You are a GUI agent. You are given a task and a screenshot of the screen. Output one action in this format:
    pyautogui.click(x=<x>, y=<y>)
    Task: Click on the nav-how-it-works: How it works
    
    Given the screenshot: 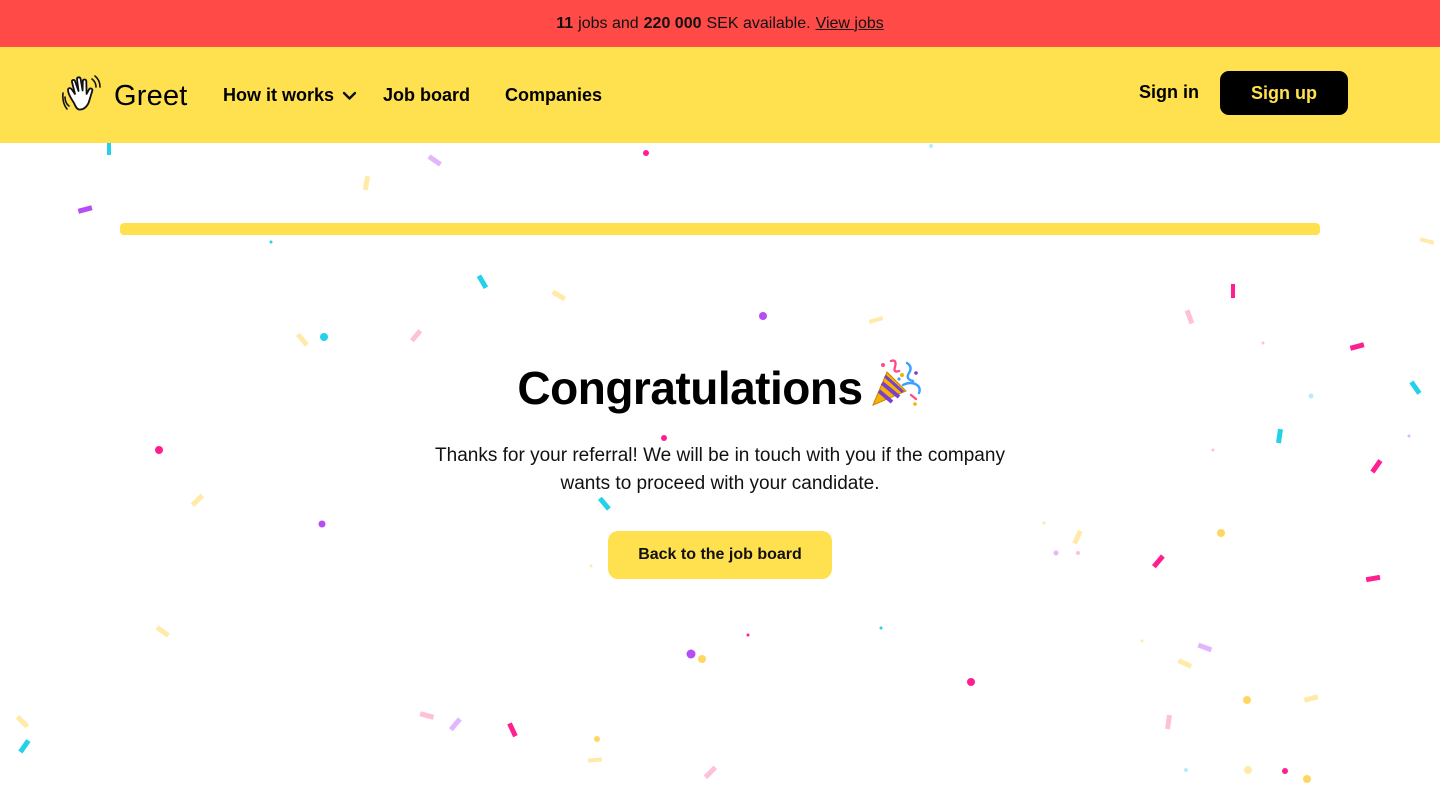 What is the action you would take?
    pyautogui.click(x=290, y=95)
    